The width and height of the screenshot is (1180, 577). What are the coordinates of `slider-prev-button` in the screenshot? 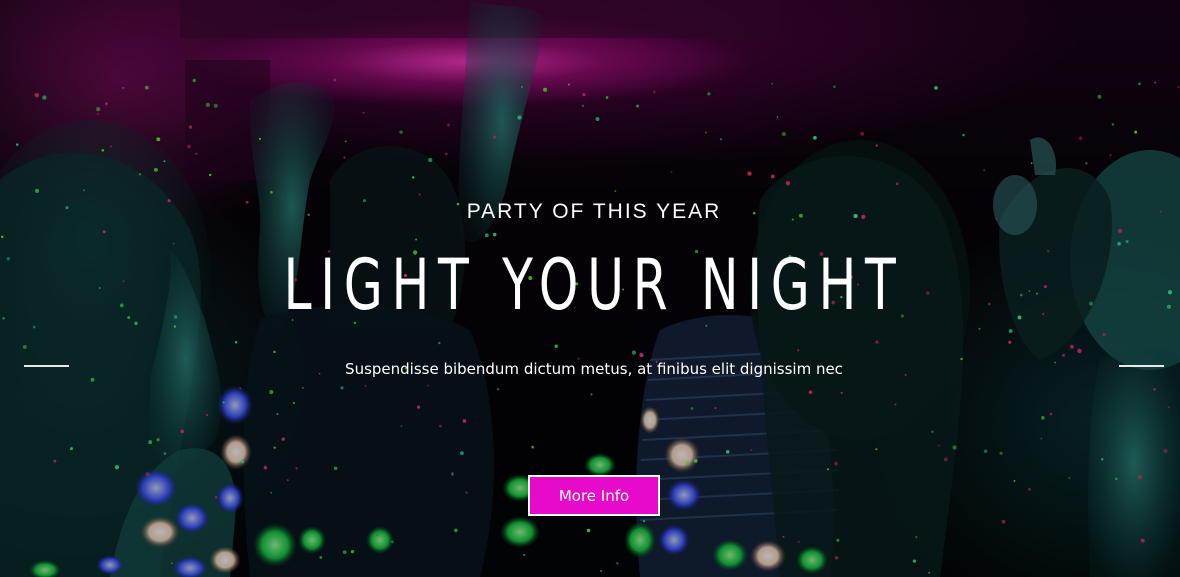 It's located at (46, 366).